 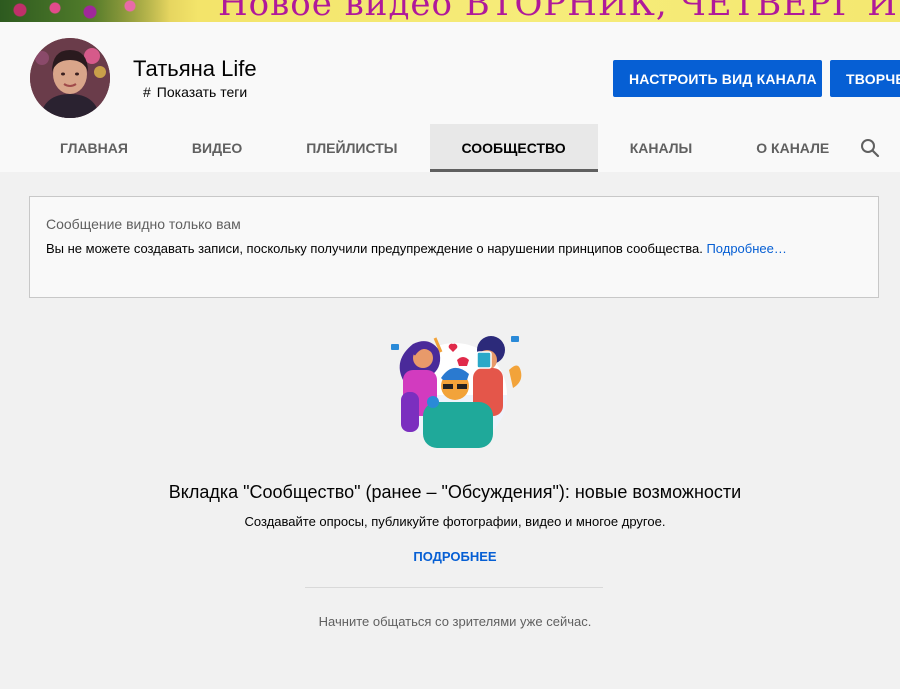 I want to click on avatar-image, so click(x=70, y=78).